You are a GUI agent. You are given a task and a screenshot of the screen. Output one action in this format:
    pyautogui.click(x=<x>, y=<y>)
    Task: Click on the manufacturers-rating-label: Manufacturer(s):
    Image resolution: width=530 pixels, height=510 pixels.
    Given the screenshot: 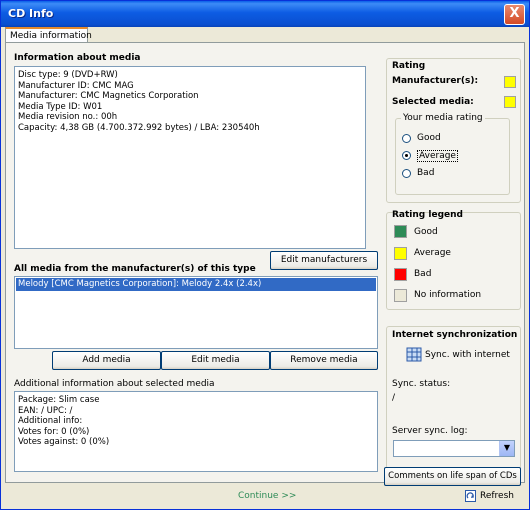 What is the action you would take?
    pyautogui.click(x=435, y=81)
    